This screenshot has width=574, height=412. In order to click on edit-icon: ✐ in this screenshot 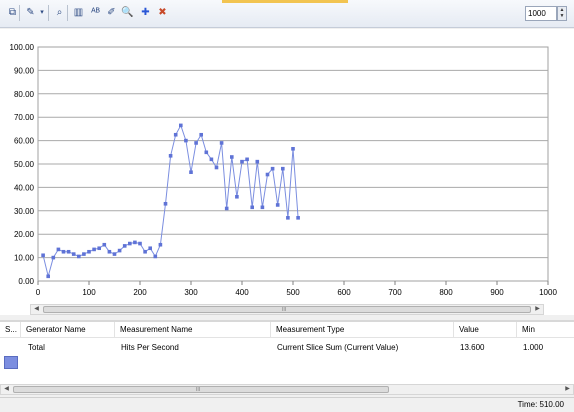, I will do `click(111, 13)`.